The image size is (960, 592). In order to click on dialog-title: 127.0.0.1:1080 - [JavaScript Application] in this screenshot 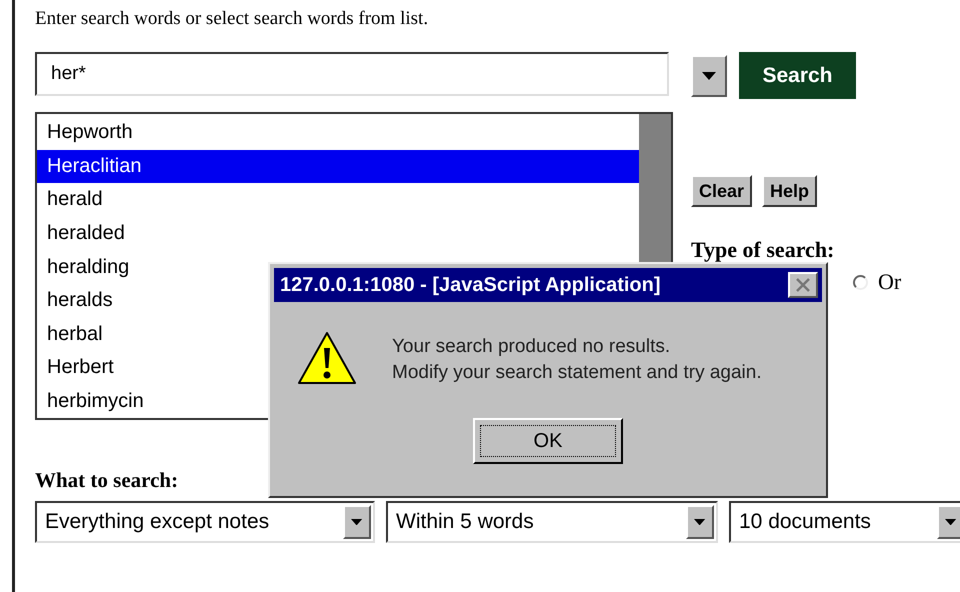, I will do `click(470, 285)`.